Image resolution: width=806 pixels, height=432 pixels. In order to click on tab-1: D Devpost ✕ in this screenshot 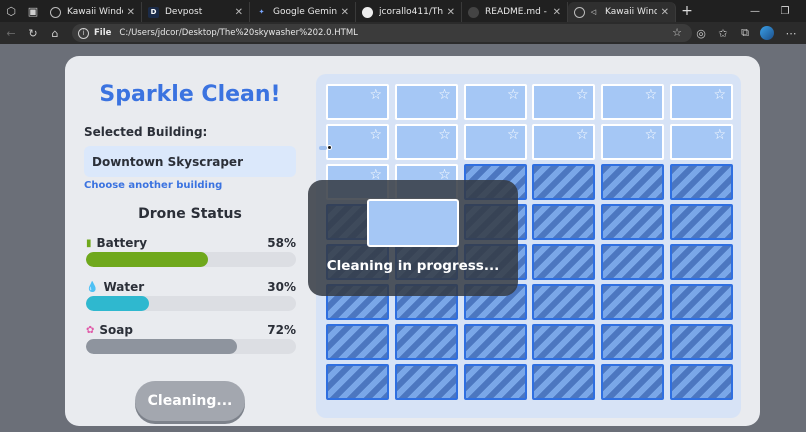, I will do `click(196, 12)`.